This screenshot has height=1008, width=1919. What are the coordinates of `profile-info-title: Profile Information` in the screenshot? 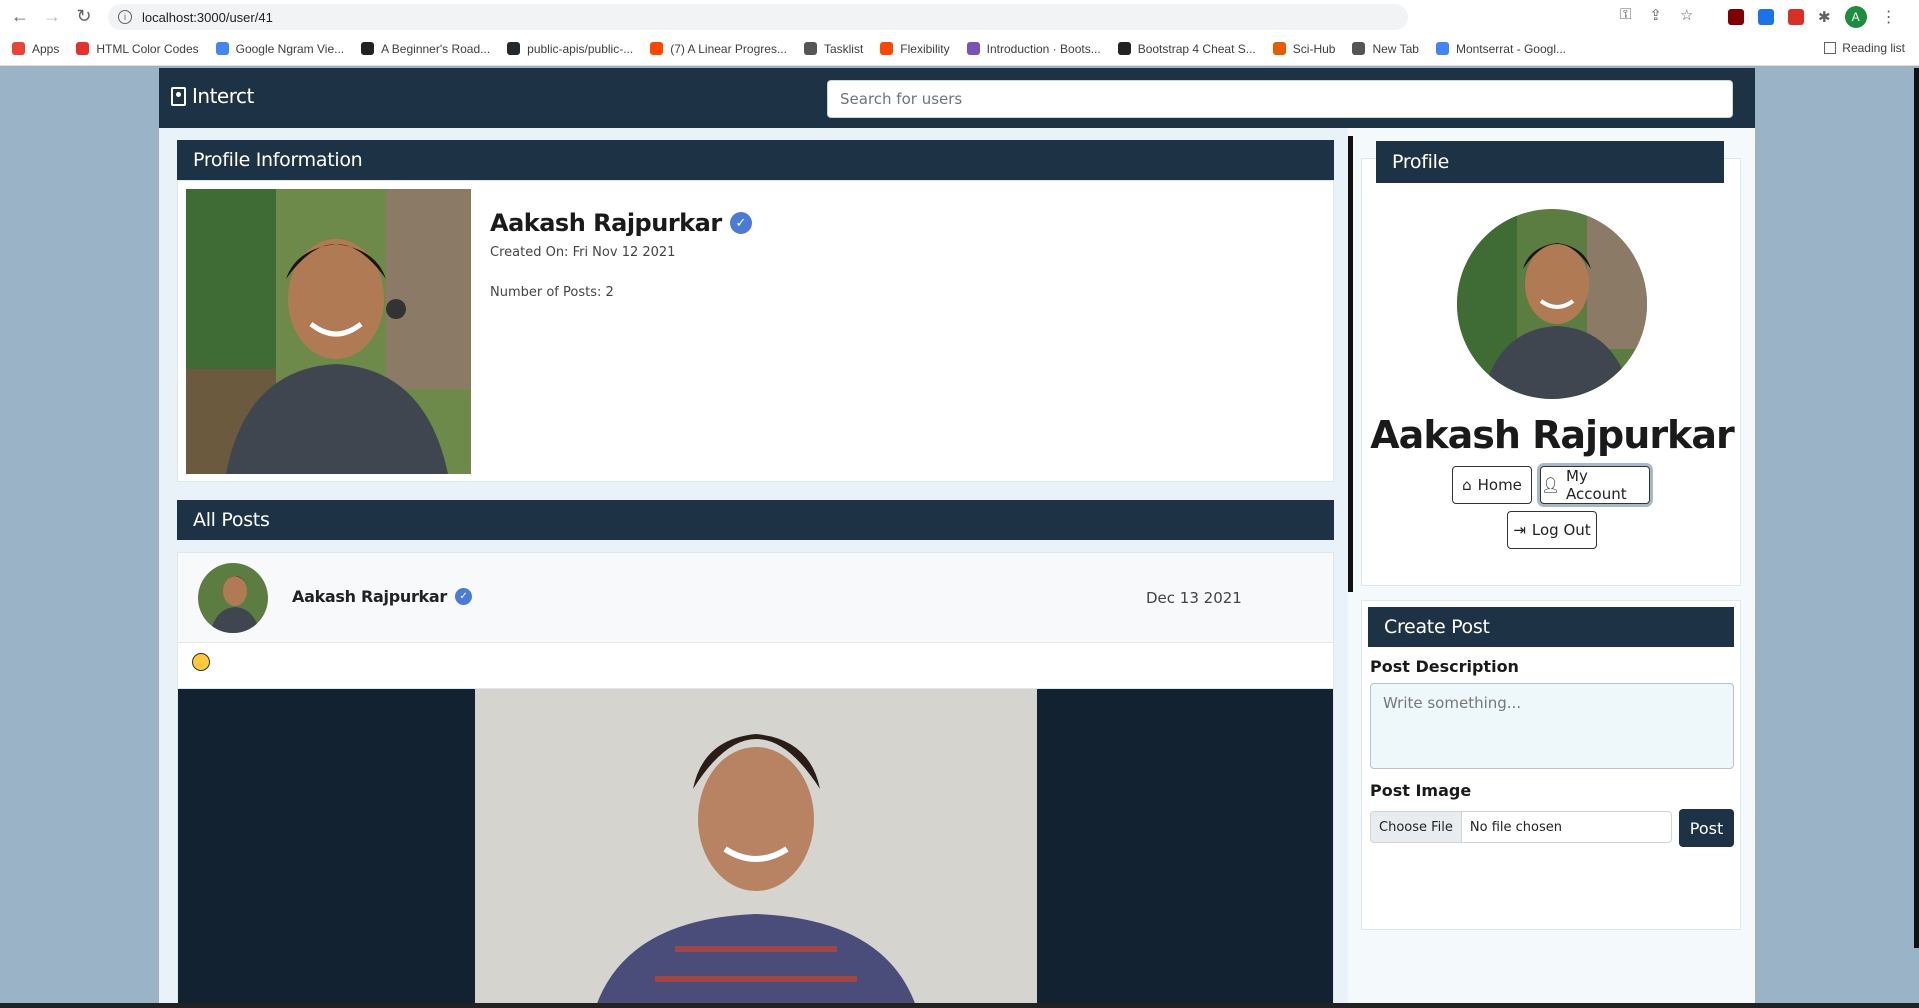 It's located at (278, 160).